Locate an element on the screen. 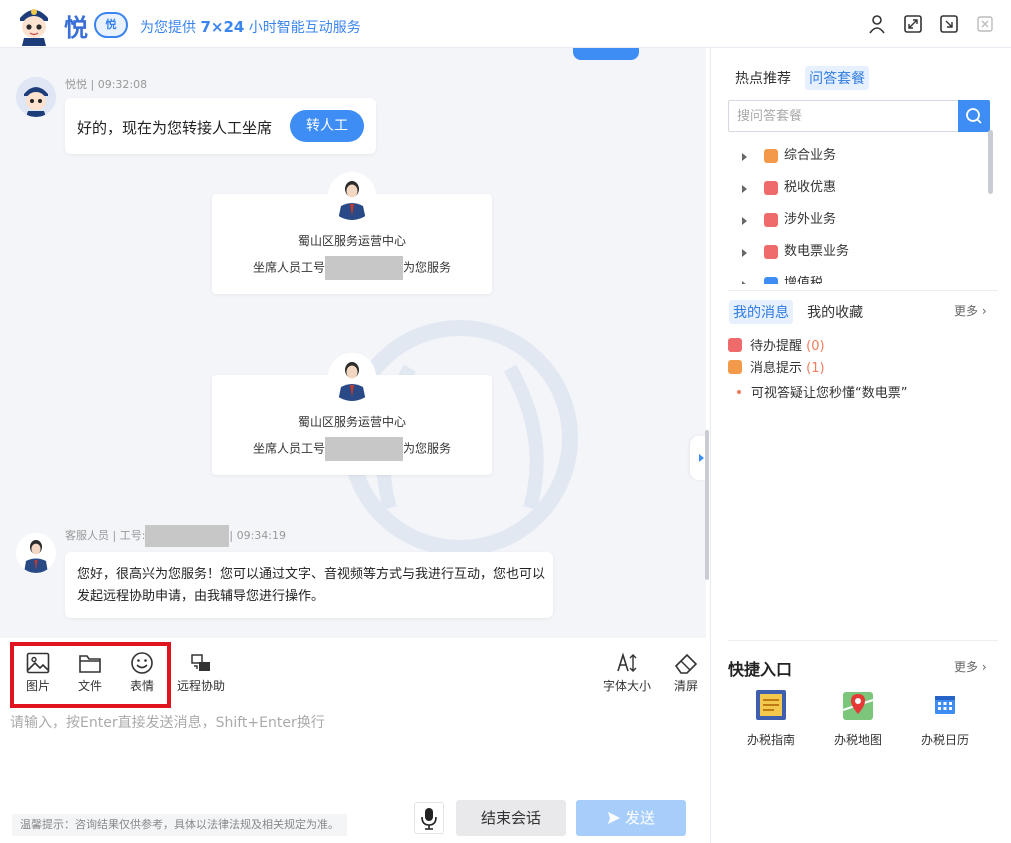 The image size is (1011, 843). qa-tabs: 热点推荐 问答套餐 is located at coordinates (803, 78).